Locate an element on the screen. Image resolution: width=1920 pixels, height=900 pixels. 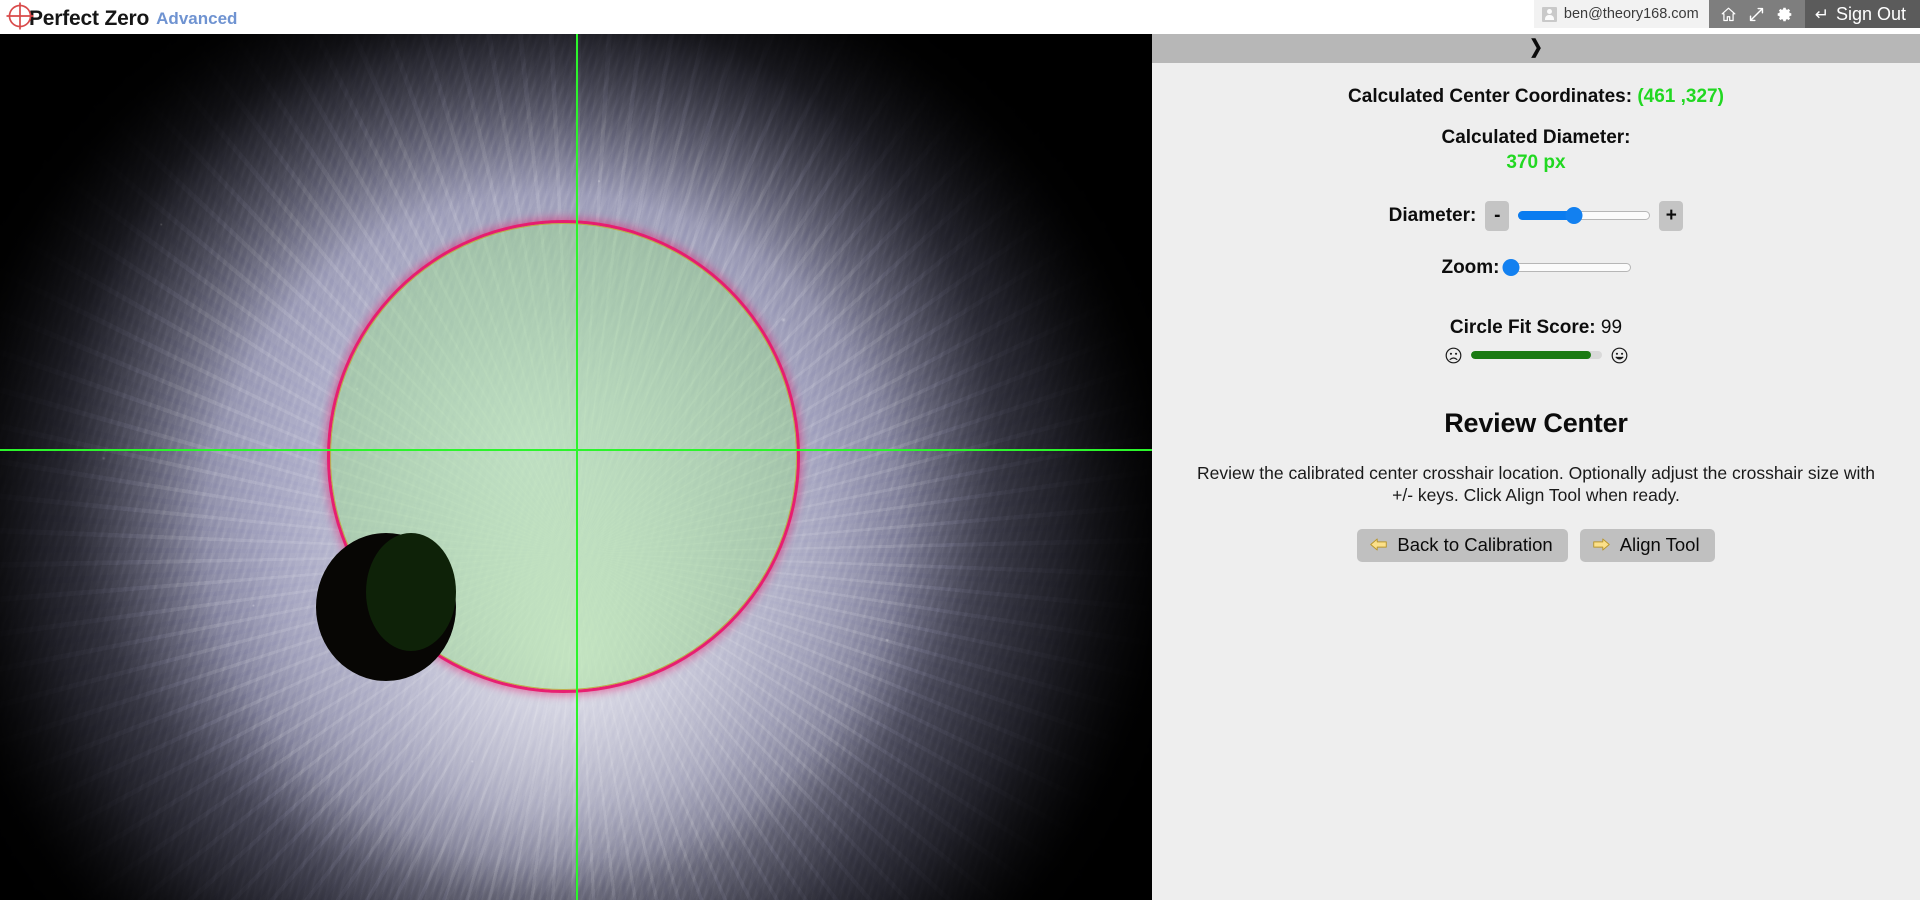
circle-fit-score: Circle Fit Score: 99 is located at coordinates (1536, 340).